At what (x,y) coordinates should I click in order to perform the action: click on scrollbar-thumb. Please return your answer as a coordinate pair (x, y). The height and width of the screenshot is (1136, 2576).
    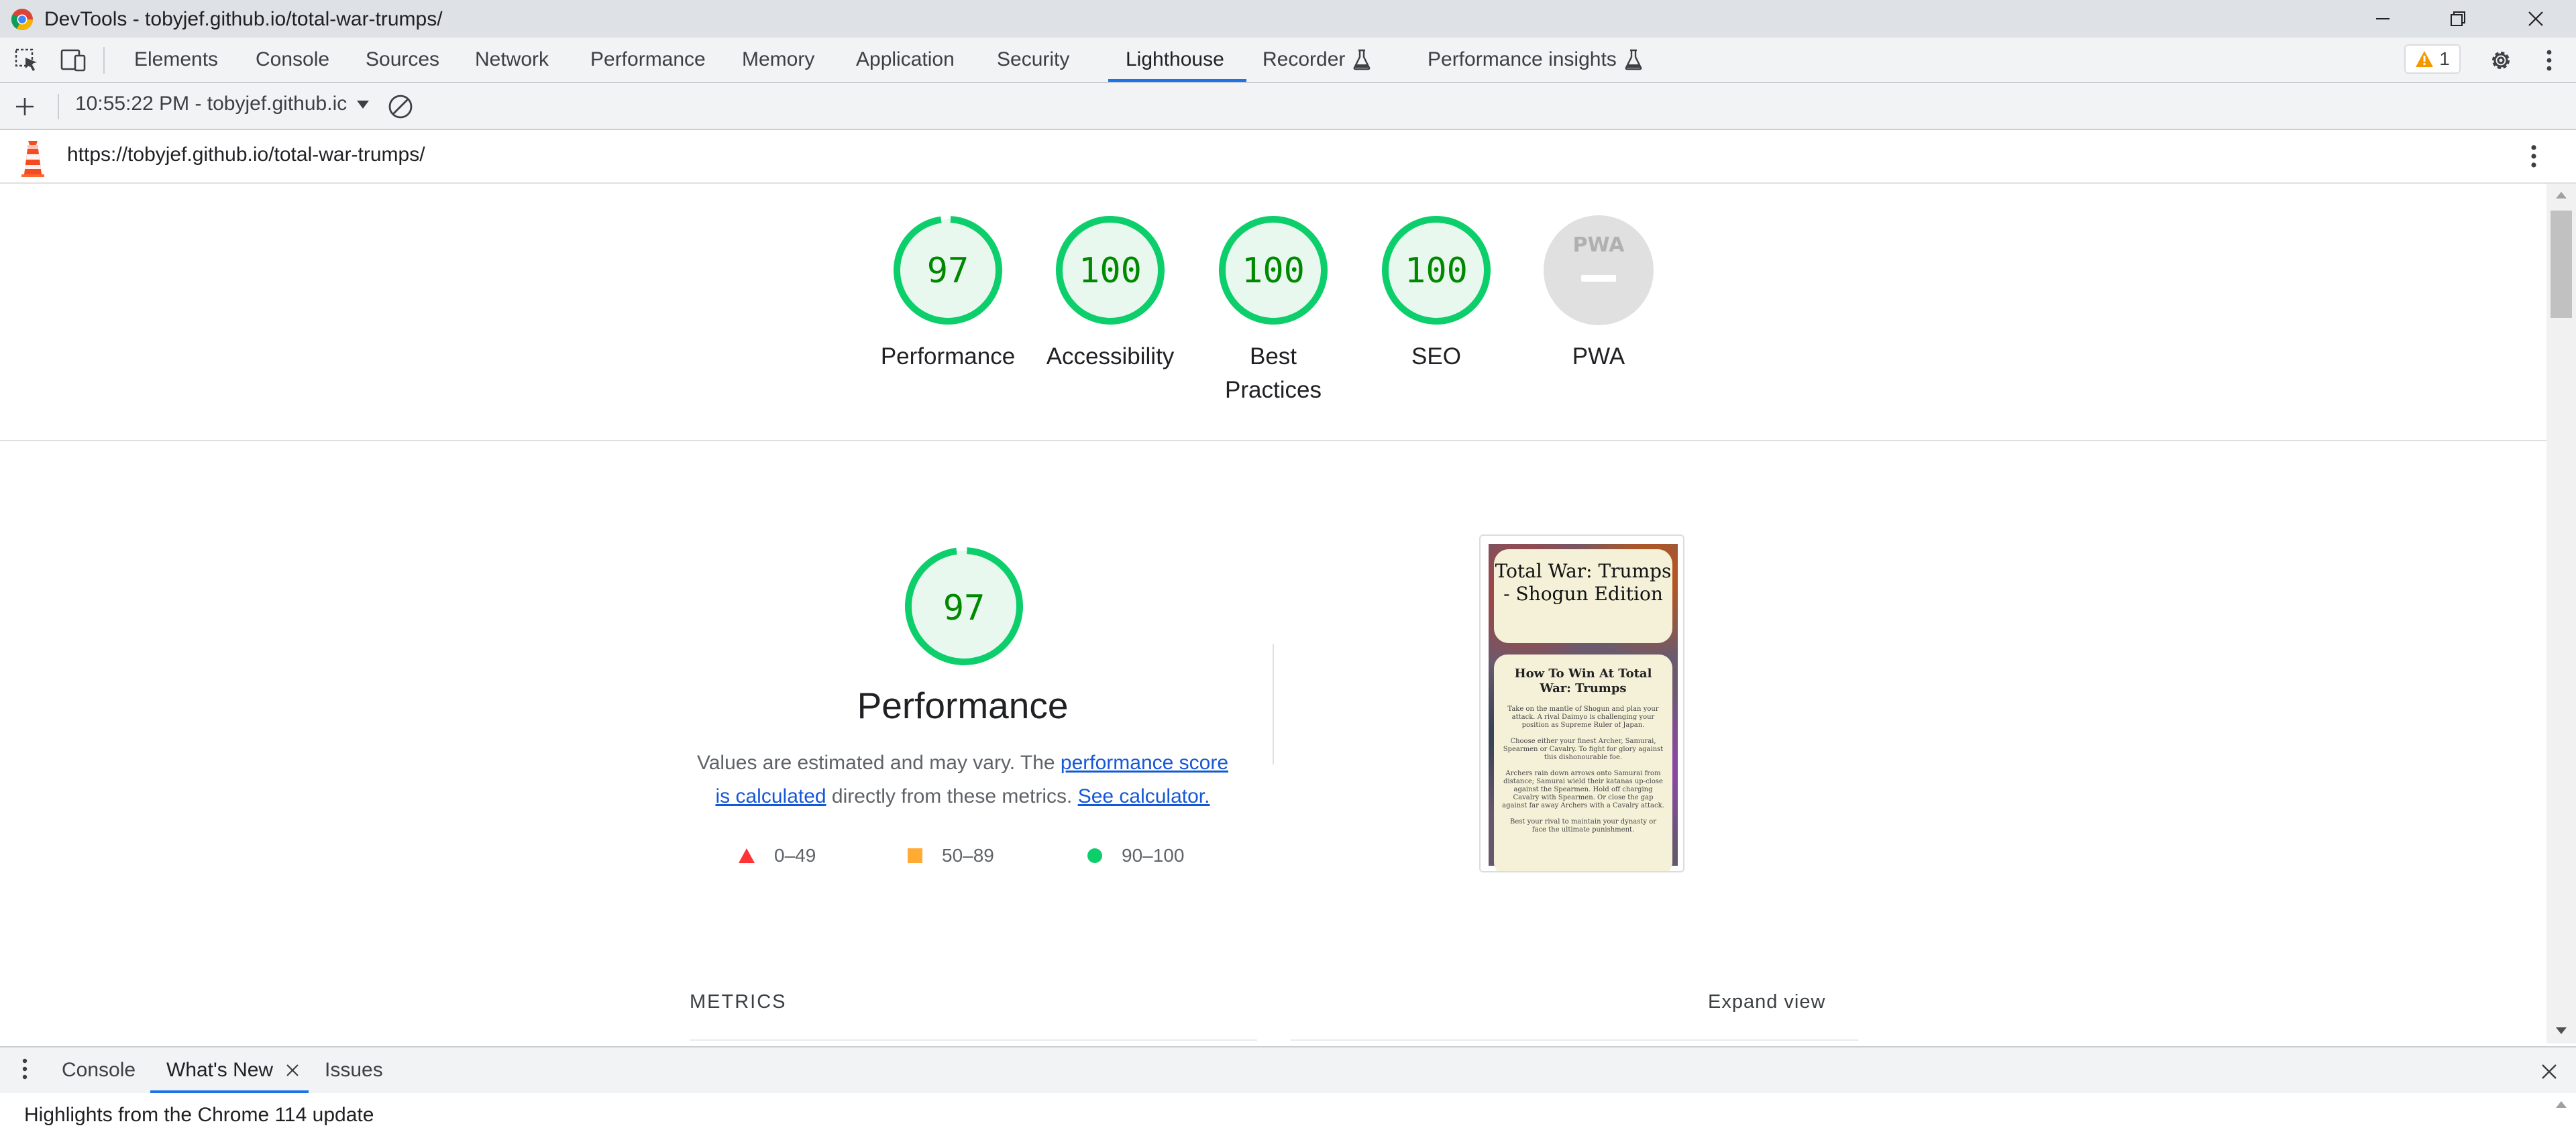
    Looking at the image, I should click on (2561, 264).